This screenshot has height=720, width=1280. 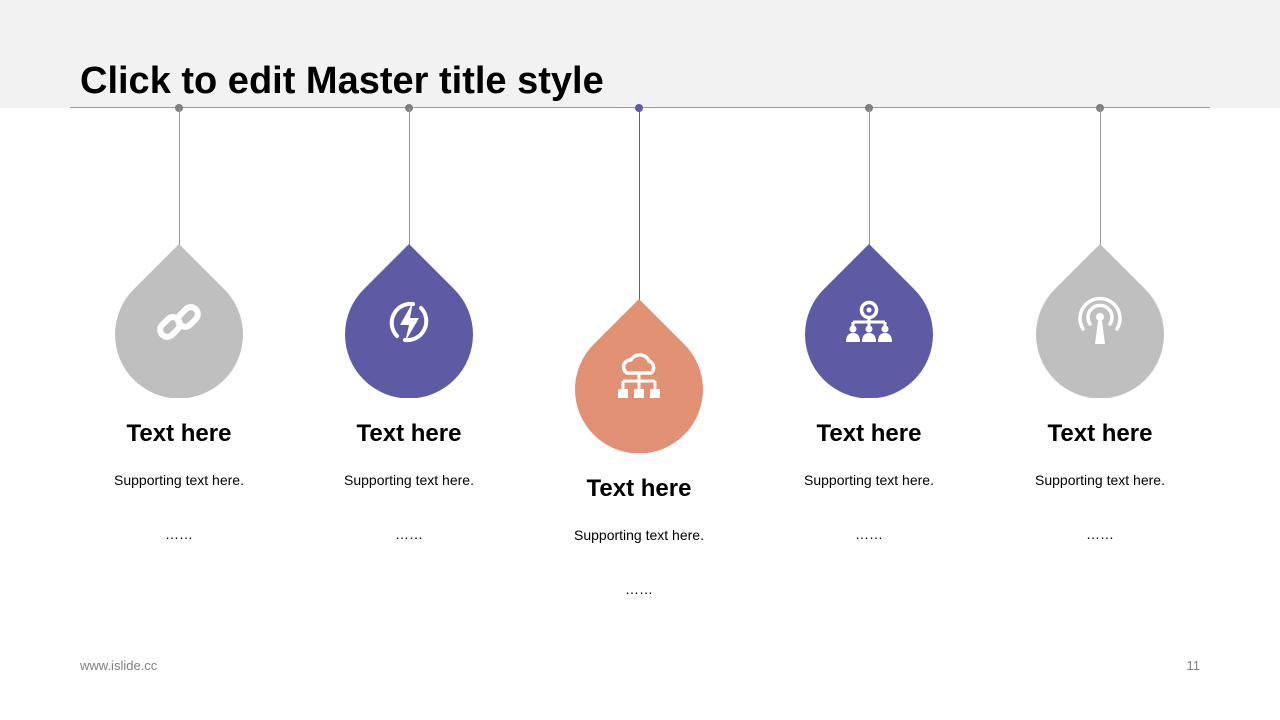 I want to click on link-icon, so click(x=179, y=322).